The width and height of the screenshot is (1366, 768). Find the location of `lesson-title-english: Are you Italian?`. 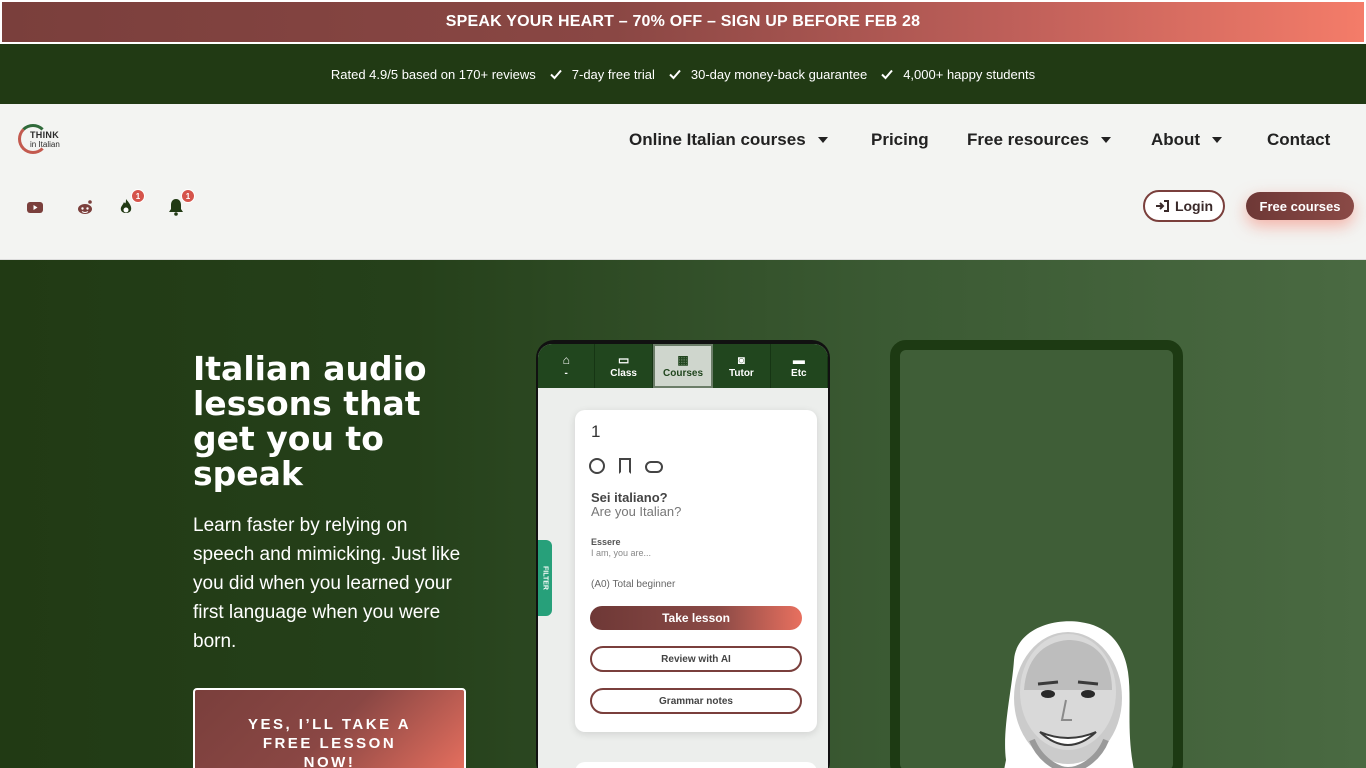

lesson-title-english: Are you Italian? is located at coordinates (636, 511).